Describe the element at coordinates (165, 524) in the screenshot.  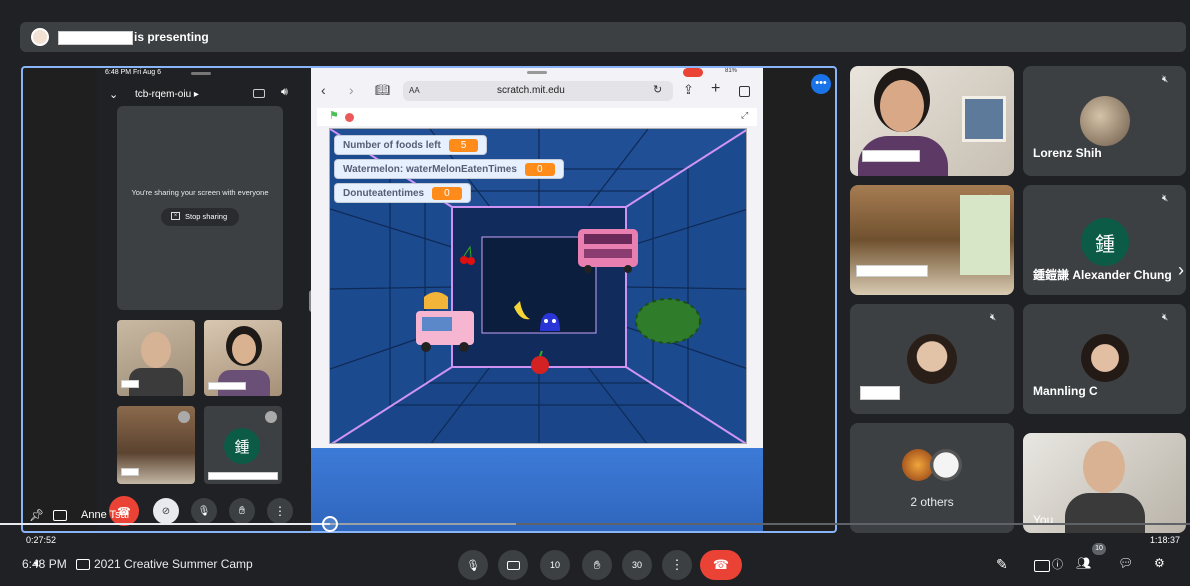
I see `scrubber-progress` at that location.